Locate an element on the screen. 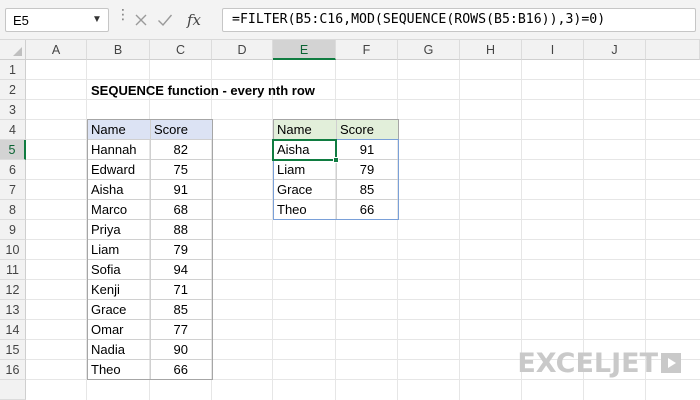  row-header-7: 7 is located at coordinates (13, 190).